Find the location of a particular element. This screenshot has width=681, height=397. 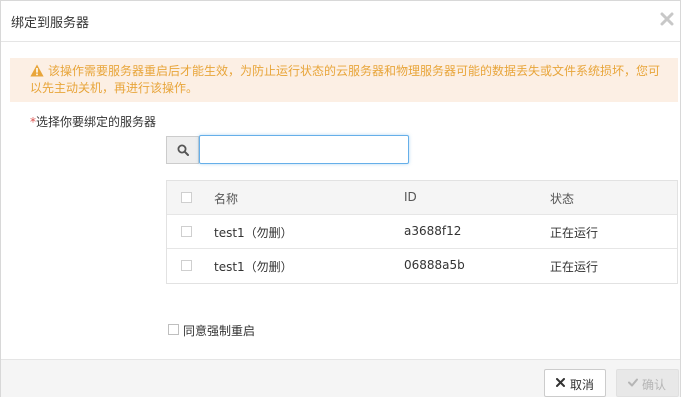

column-header-status: 状态 is located at coordinates (562, 199).